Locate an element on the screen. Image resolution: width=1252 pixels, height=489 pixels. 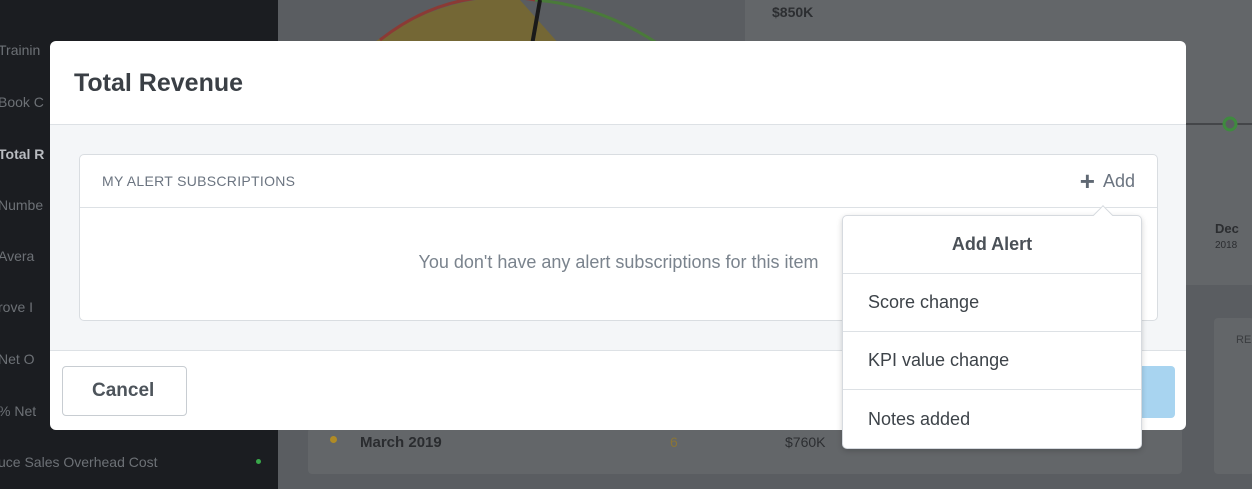
subscriptions-header: MY ALERT SUBSCRIPTIONS + Add is located at coordinates (618, 181).